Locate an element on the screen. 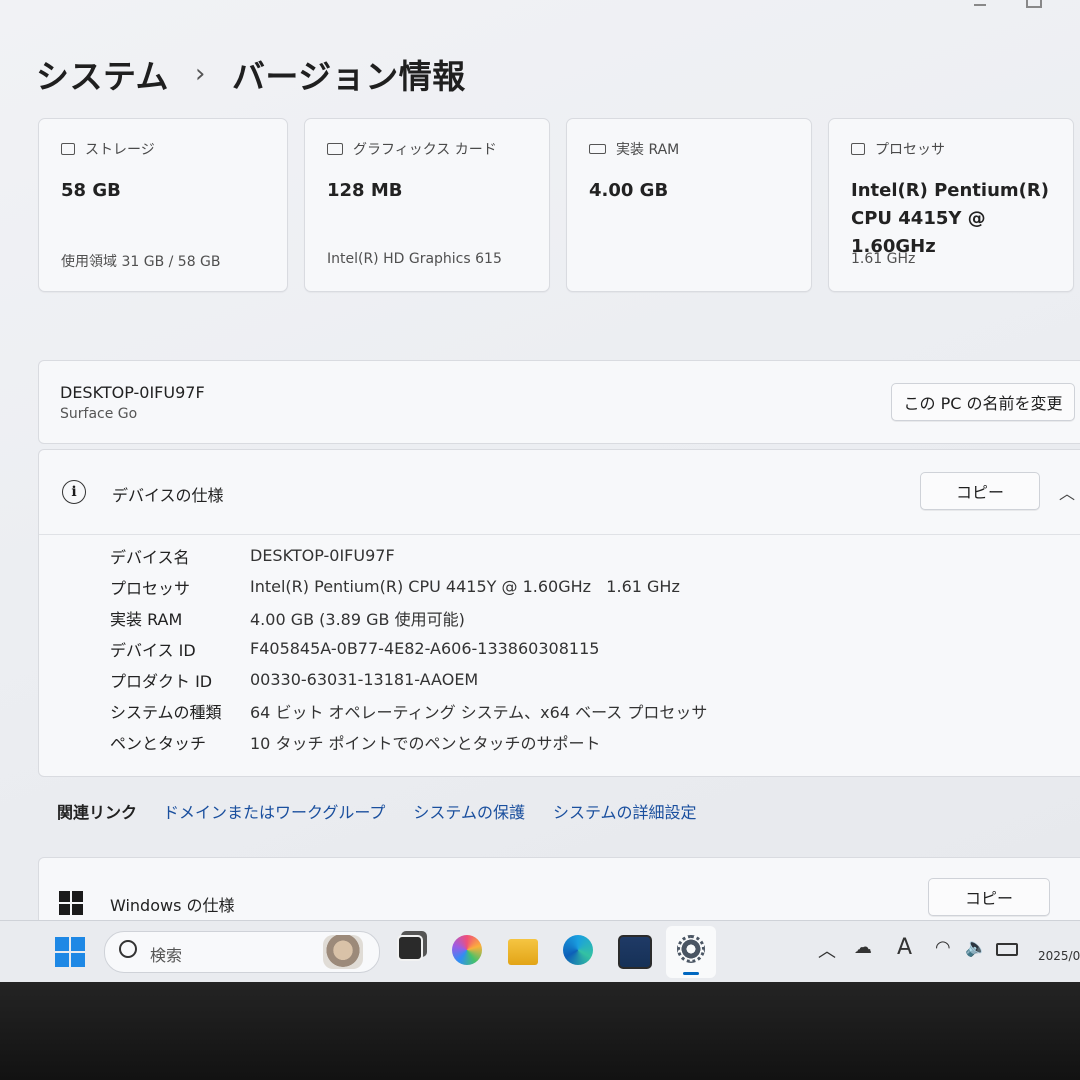 This screenshot has width=1080, height=1080. card-sub: Intel(R) HD Graphics 615 is located at coordinates (414, 259).